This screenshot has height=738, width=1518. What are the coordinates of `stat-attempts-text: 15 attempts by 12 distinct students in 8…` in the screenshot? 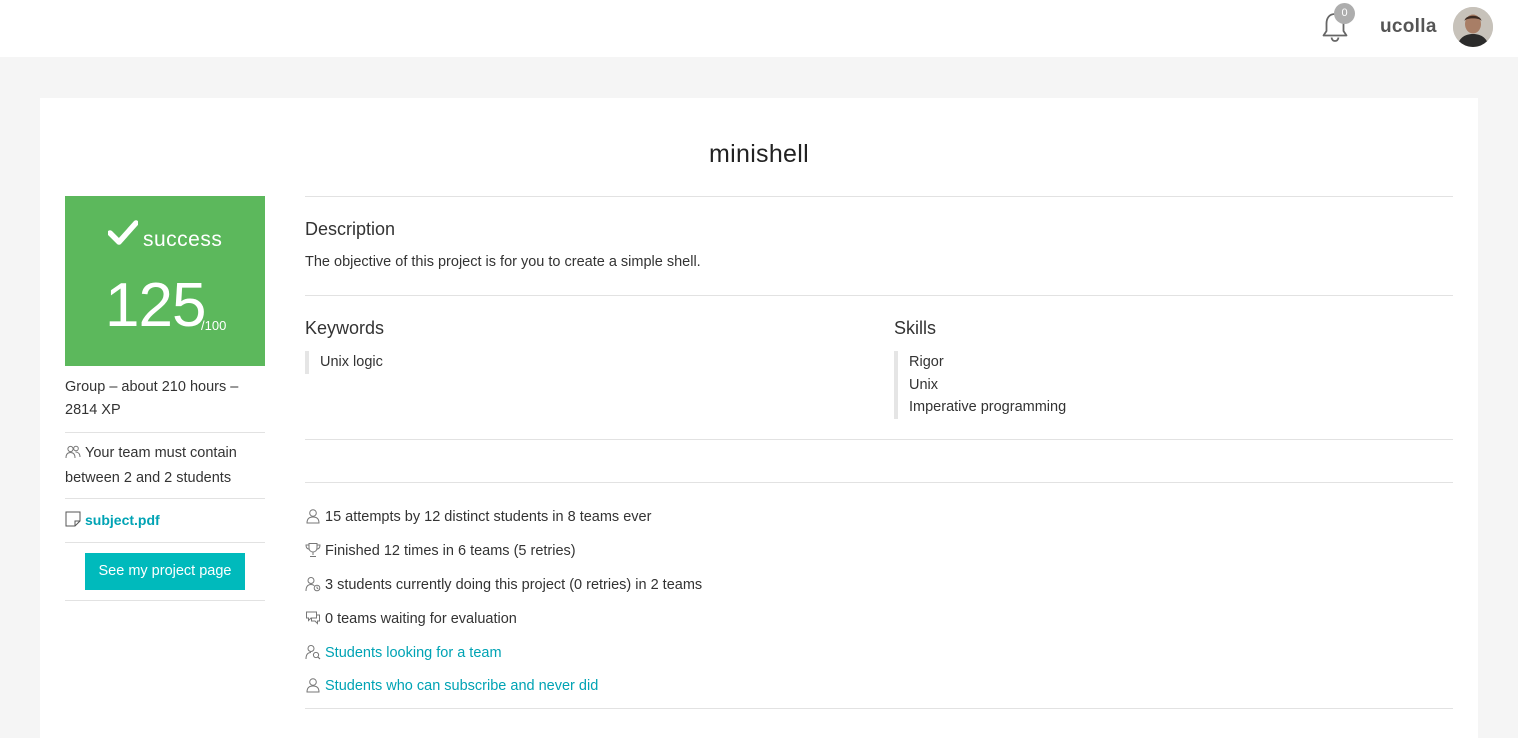 It's located at (488, 517).